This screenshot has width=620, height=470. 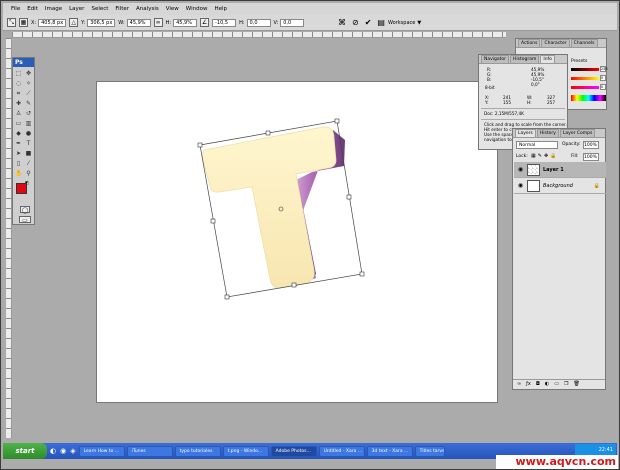 I want to click on tab-history: History, so click(x=547, y=133).